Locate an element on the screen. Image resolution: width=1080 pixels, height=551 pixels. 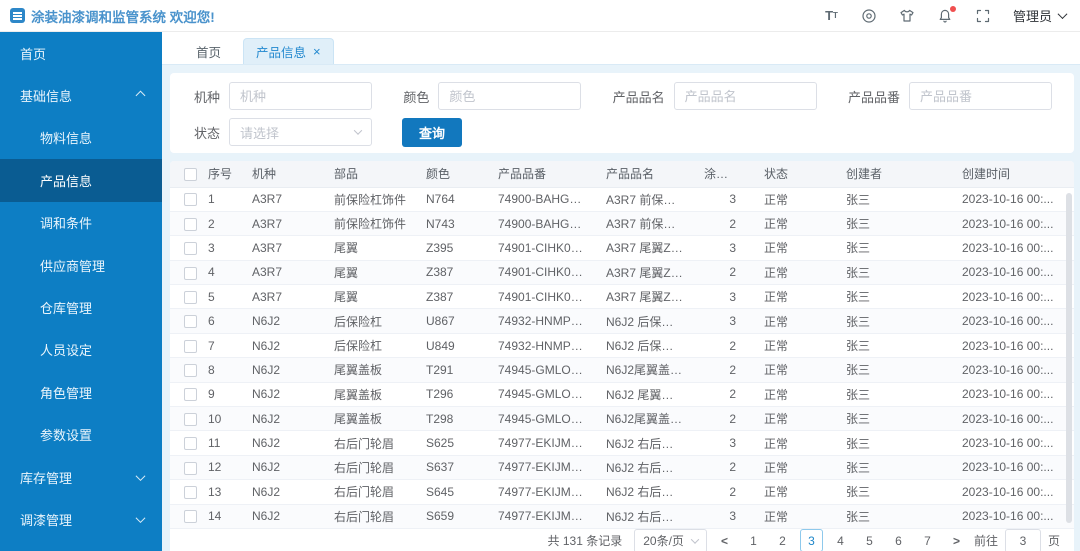
target-icon is located at coordinates (869, 15).